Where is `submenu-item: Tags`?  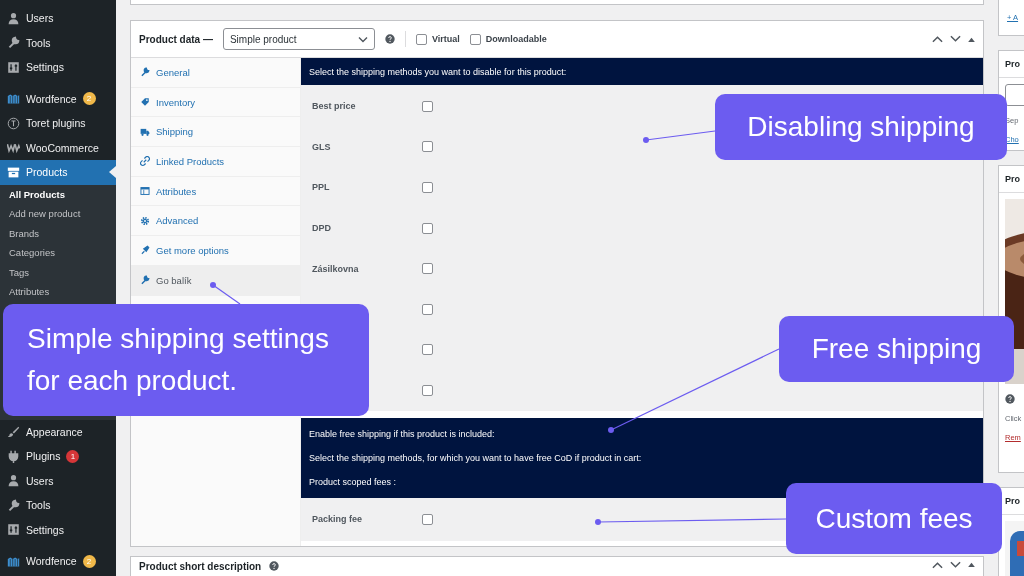 submenu-item: Tags is located at coordinates (58, 272).